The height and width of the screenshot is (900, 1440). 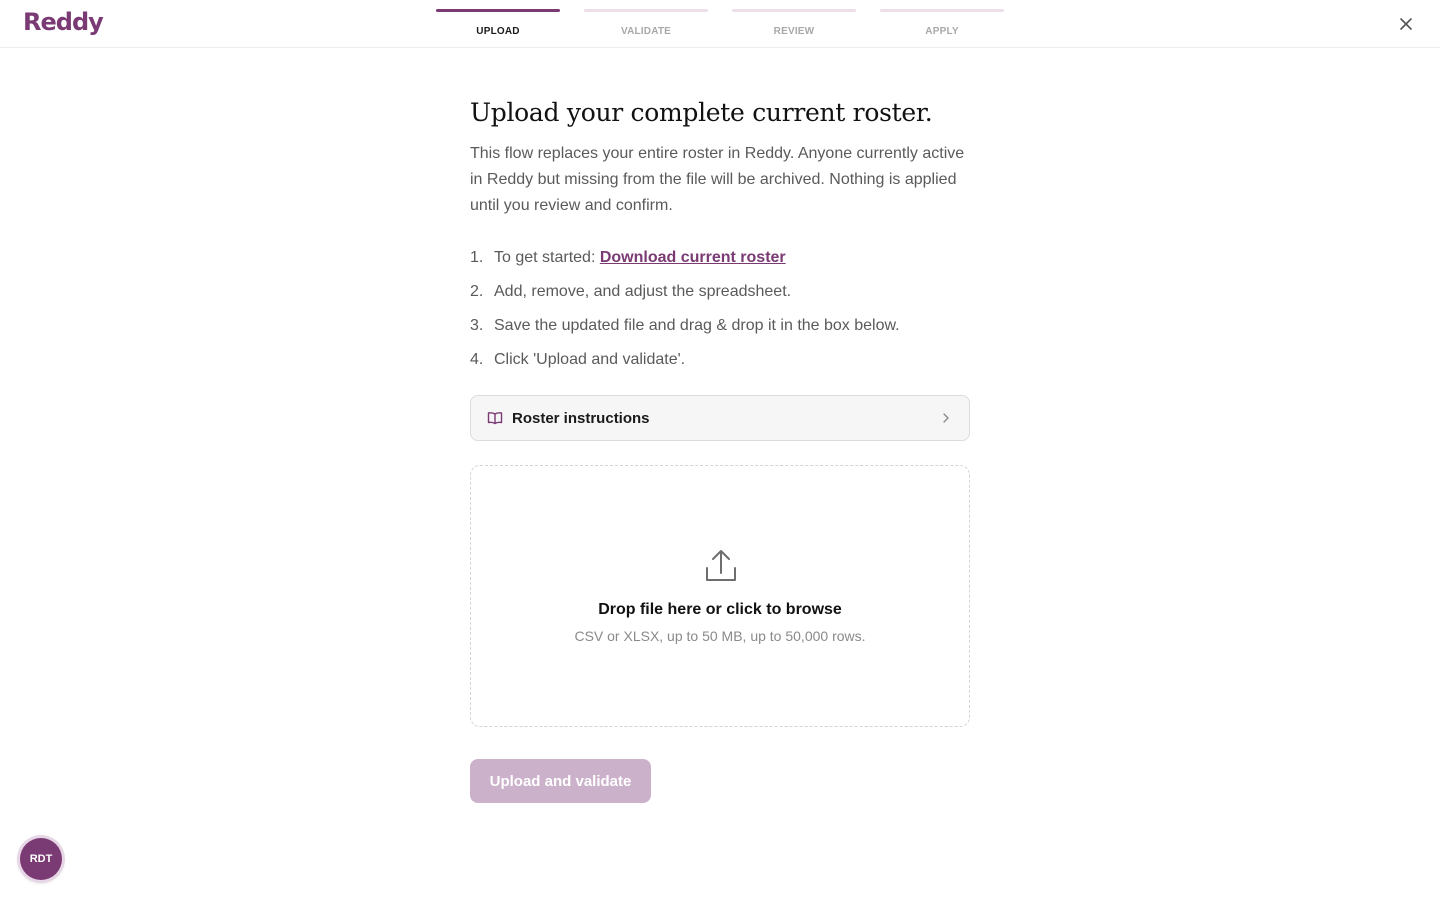 I want to click on user-avatar: RDT, so click(x=41, y=859).